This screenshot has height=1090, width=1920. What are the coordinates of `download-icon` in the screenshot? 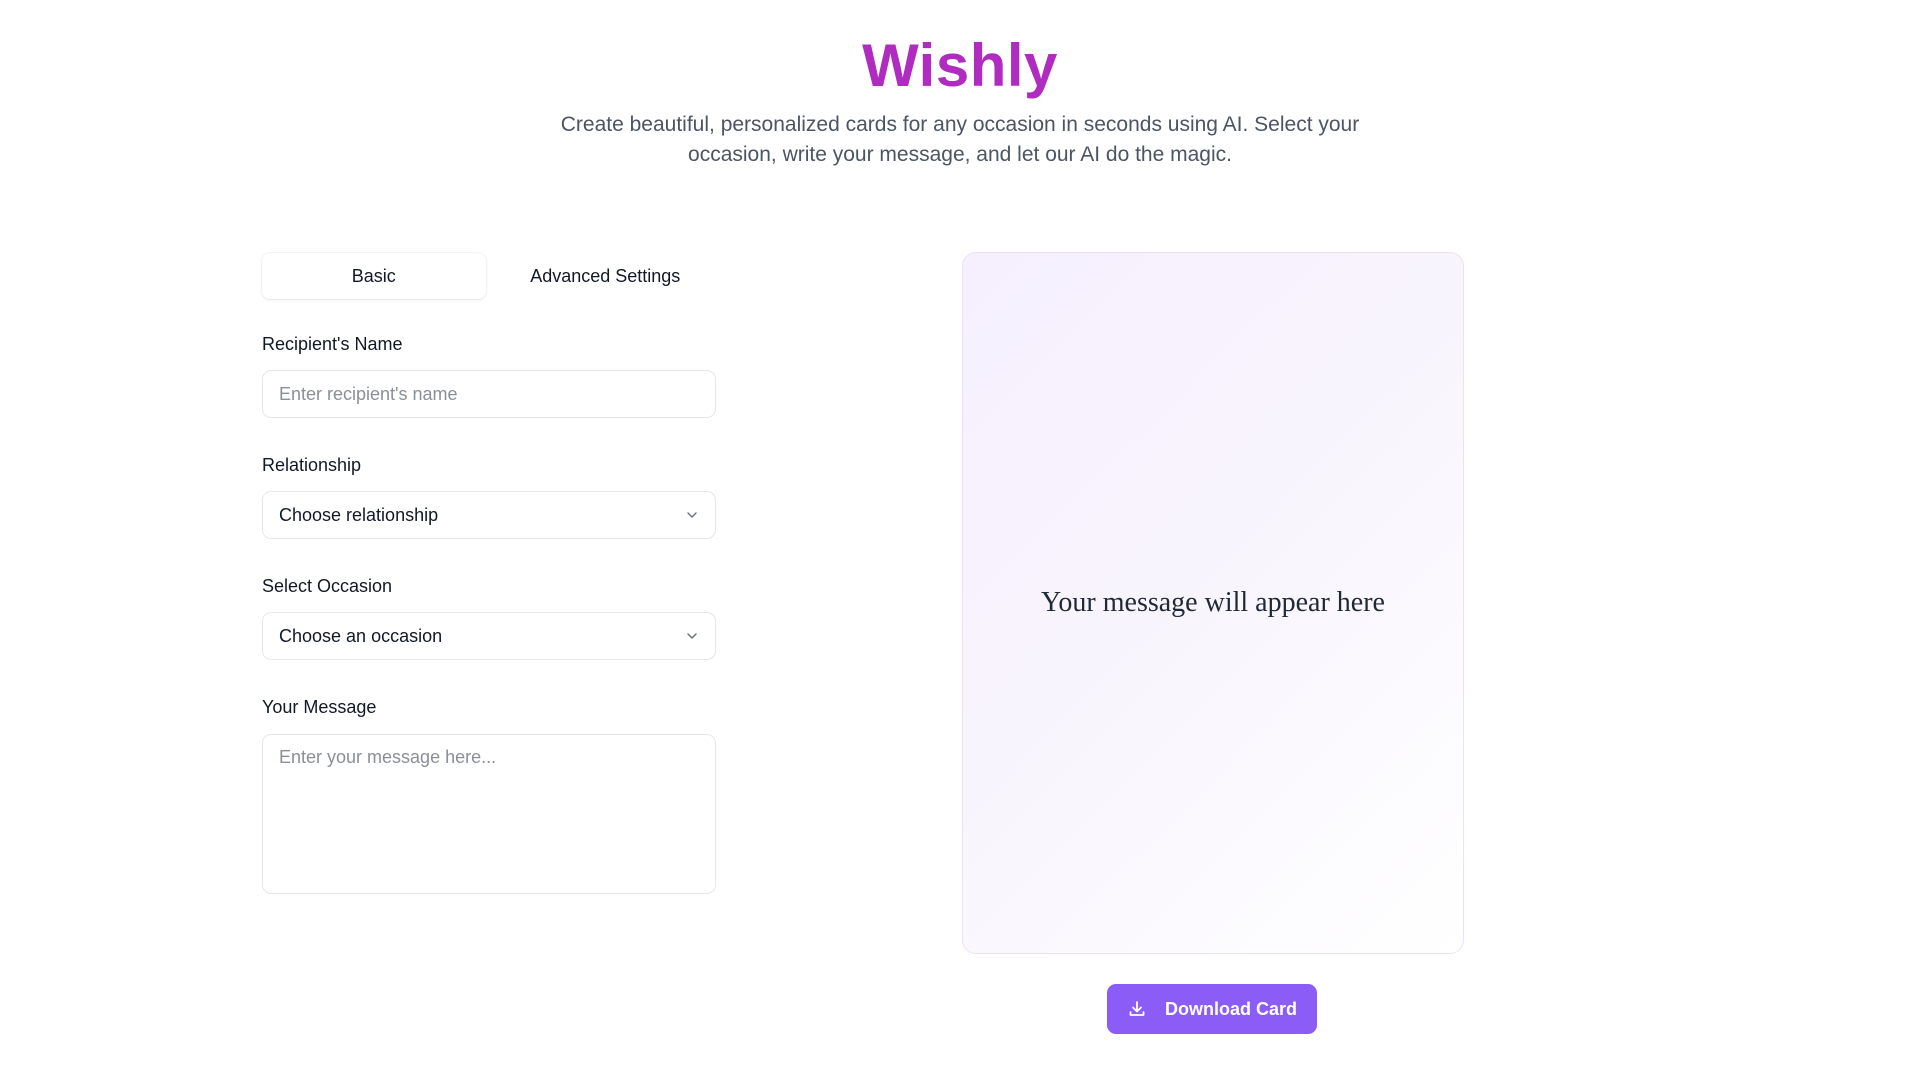 It's located at (1137, 1008).